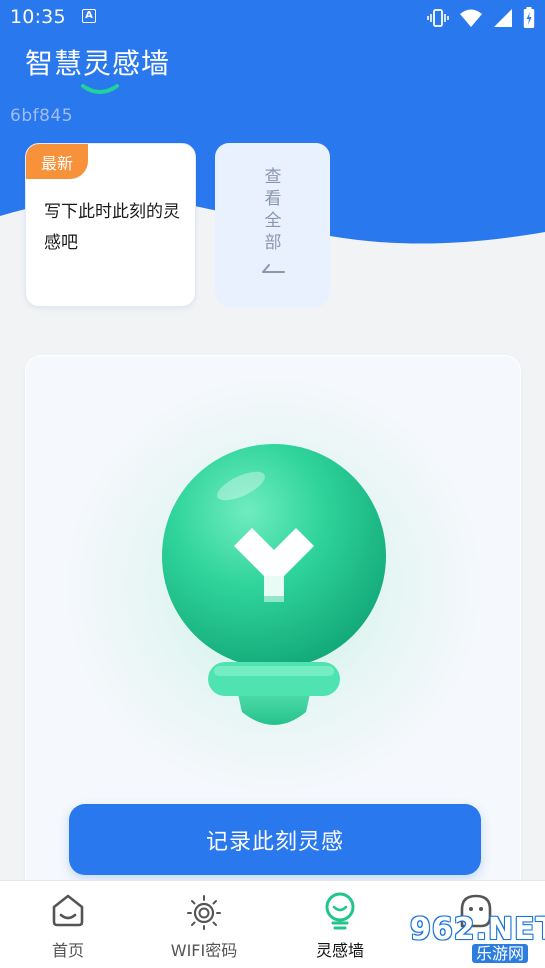  What do you see at coordinates (529, 17) in the screenshot?
I see `battery-charging-icon` at bounding box center [529, 17].